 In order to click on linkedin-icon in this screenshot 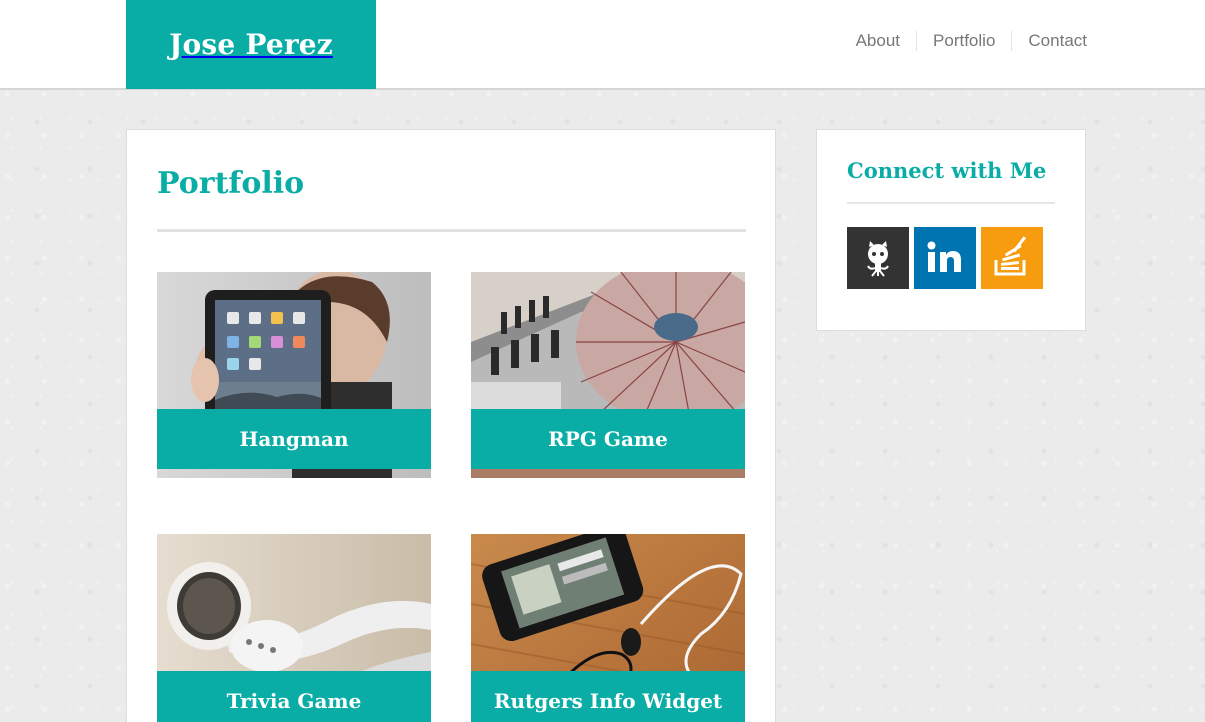, I will do `click(944, 256)`.